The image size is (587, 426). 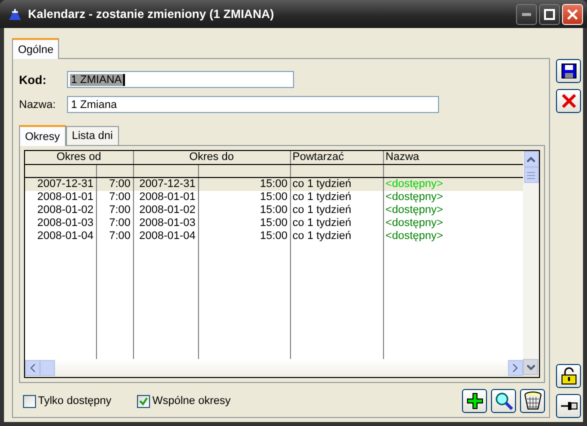 I want to click on vertical-scrollbar, so click(x=531, y=255).